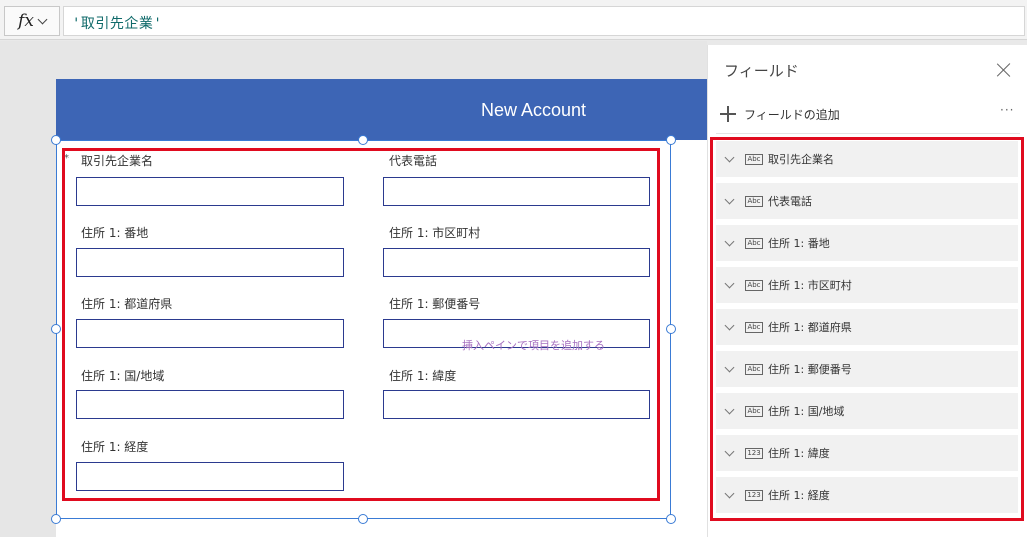 The image size is (1027, 537). What do you see at coordinates (790, 201) in the screenshot?
I see `pane-field-label: 代表電話` at bounding box center [790, 201].